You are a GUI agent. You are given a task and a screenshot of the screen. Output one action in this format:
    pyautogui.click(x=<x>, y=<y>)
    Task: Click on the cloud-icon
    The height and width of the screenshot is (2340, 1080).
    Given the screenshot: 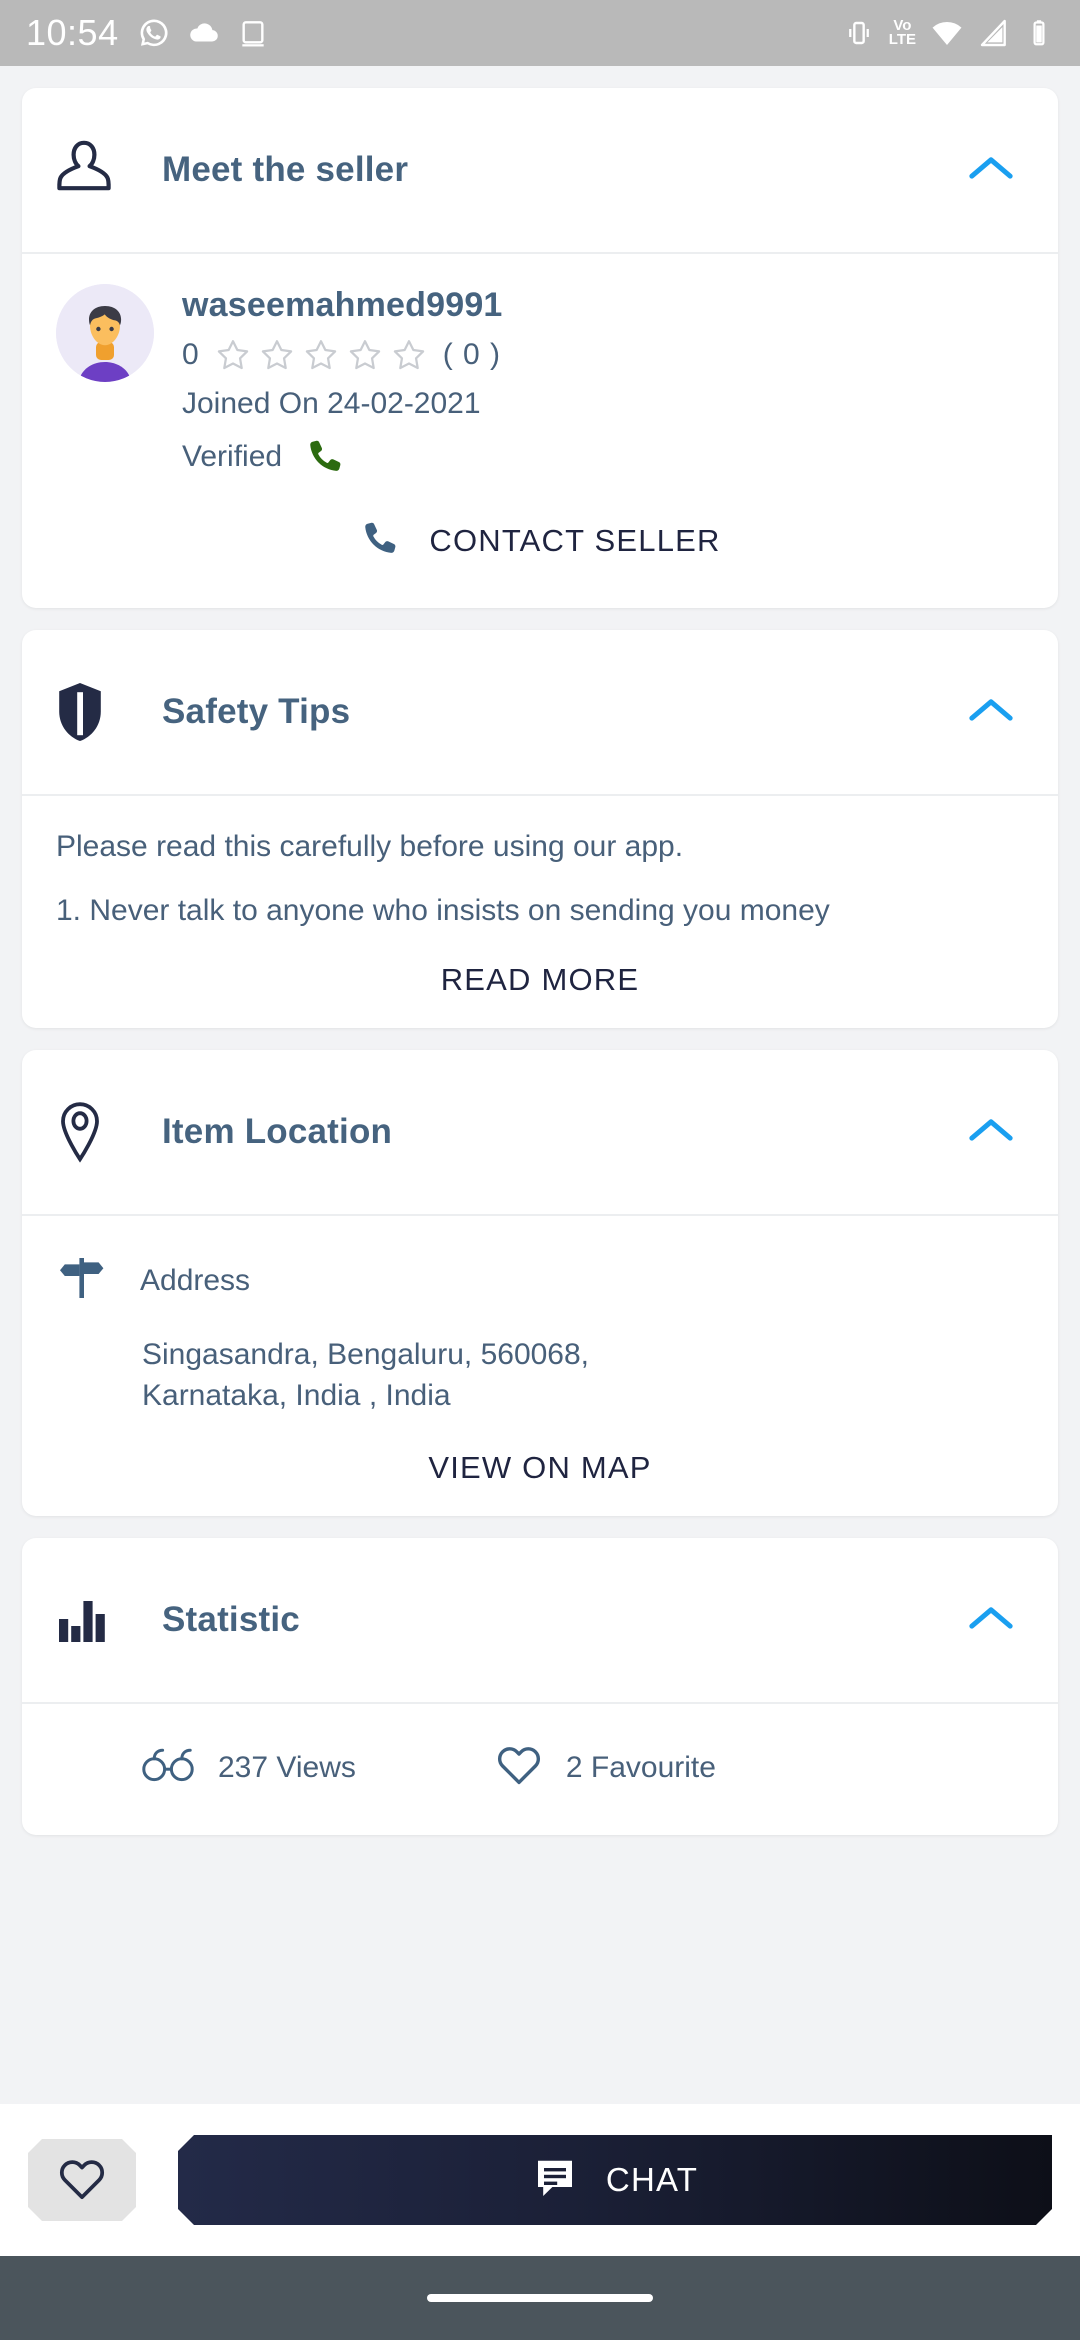 What is the action you would take?
    pyautogui.click(x=203, y=32)
    